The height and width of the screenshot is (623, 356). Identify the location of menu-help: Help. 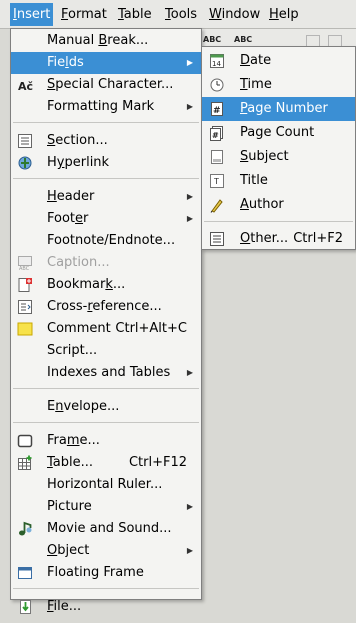
(284, 14).